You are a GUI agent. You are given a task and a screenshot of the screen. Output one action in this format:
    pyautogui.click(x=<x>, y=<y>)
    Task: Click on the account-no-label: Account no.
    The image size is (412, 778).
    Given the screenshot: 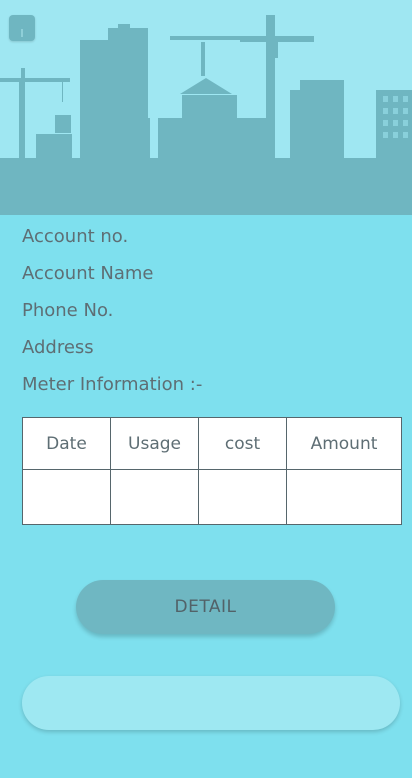 What is the action you would take?
    pyautogui.click(x=75, y=236)
    